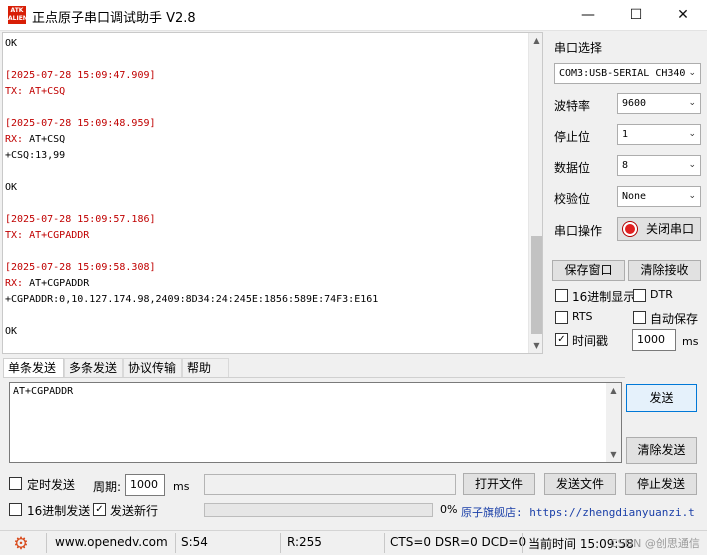 The image size is (707, 555). I want to click on receive-line: RX: AT+CGPADDR, so click(265, 284).